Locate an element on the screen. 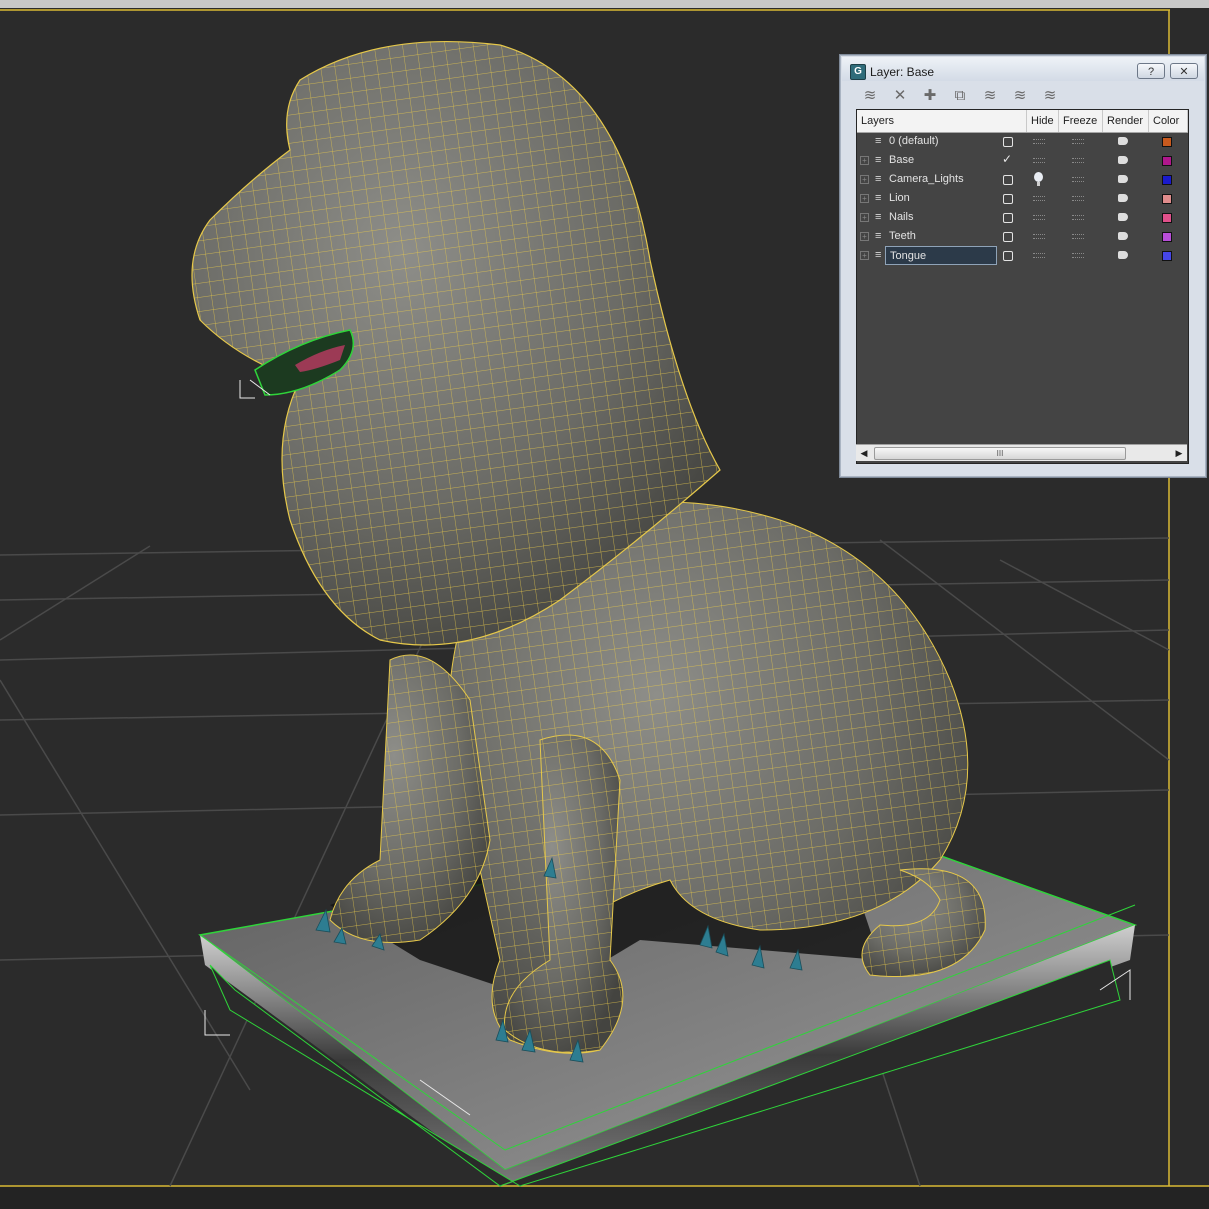 The image size is (1209, 1209). dialog-title: Layer: Base is located at coordinates (902, 72).